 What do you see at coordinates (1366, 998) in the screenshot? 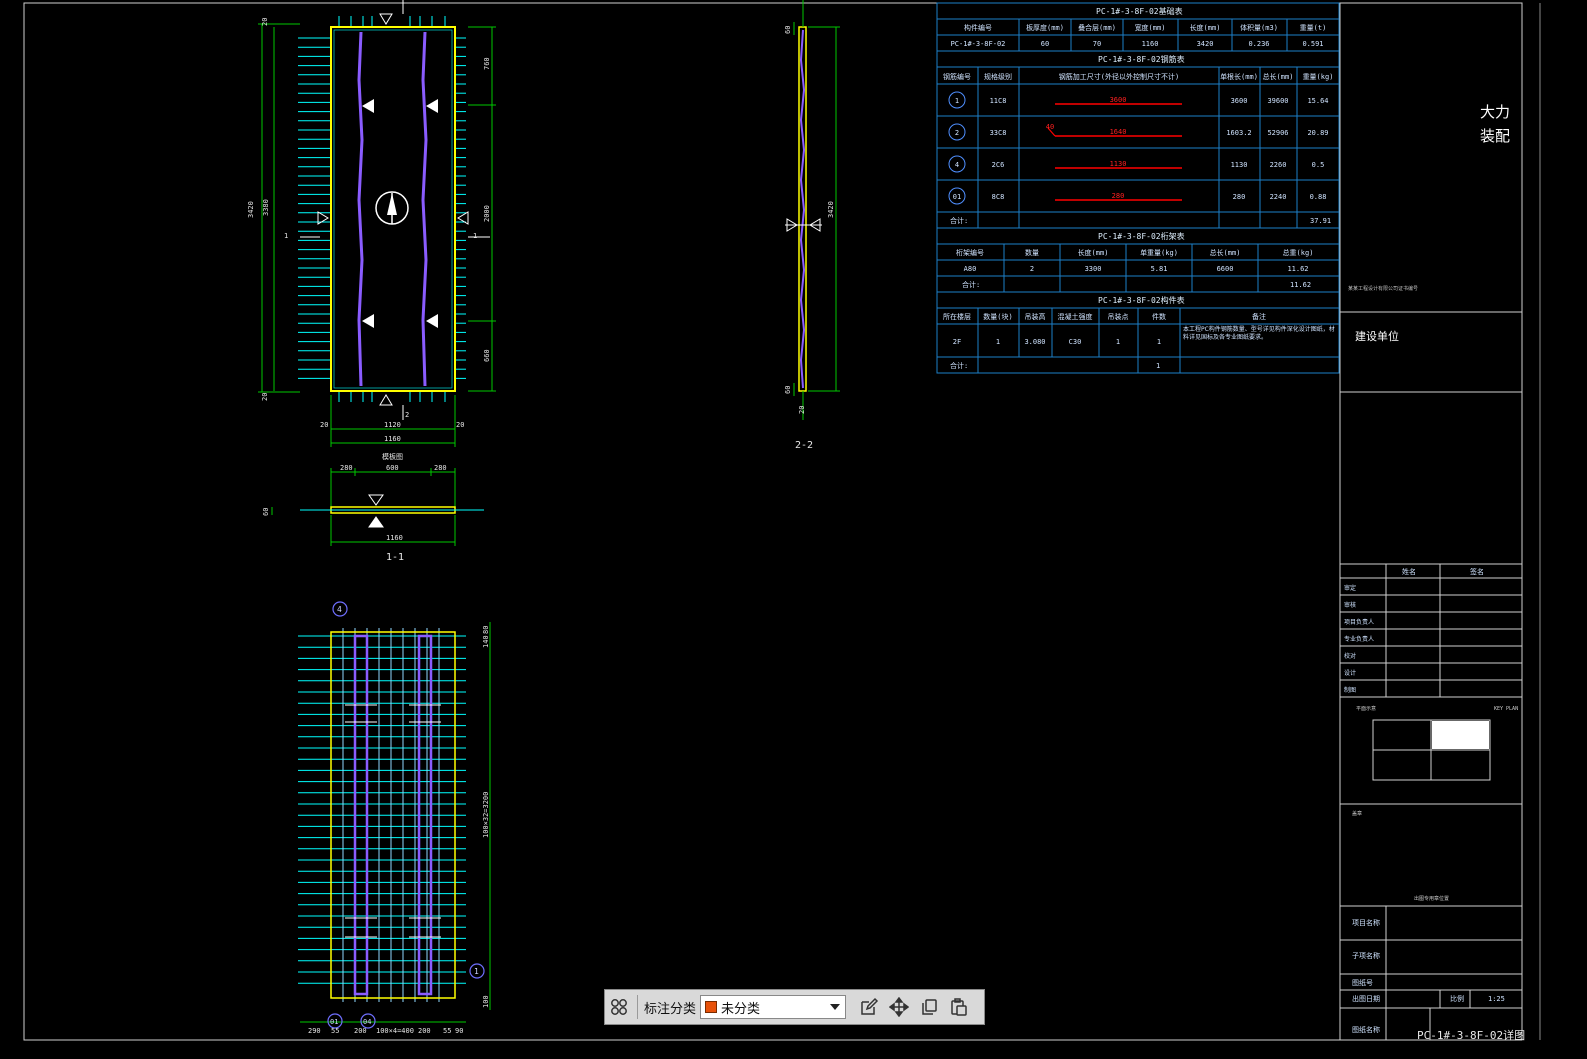
I see `tb-label: 出图日期` at bounding box center [1366, 998].